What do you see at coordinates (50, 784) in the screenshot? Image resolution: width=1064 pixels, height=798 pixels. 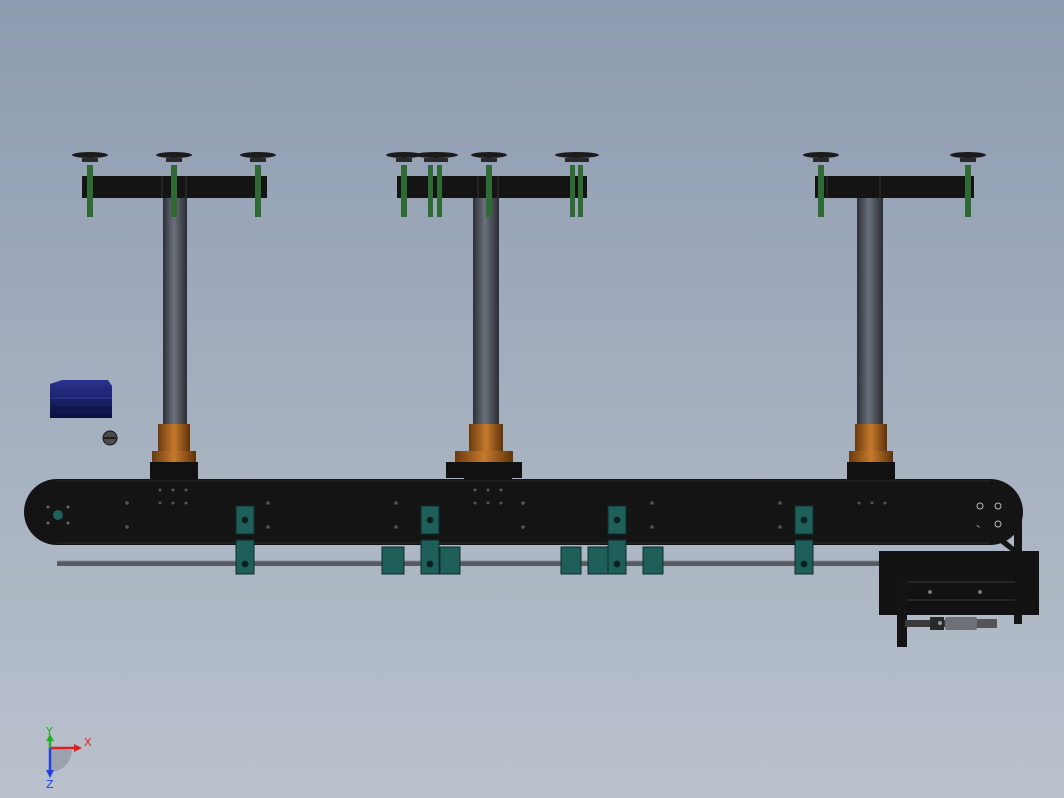 I see `triad-z-label: Z` at bounding box center [50, 784].